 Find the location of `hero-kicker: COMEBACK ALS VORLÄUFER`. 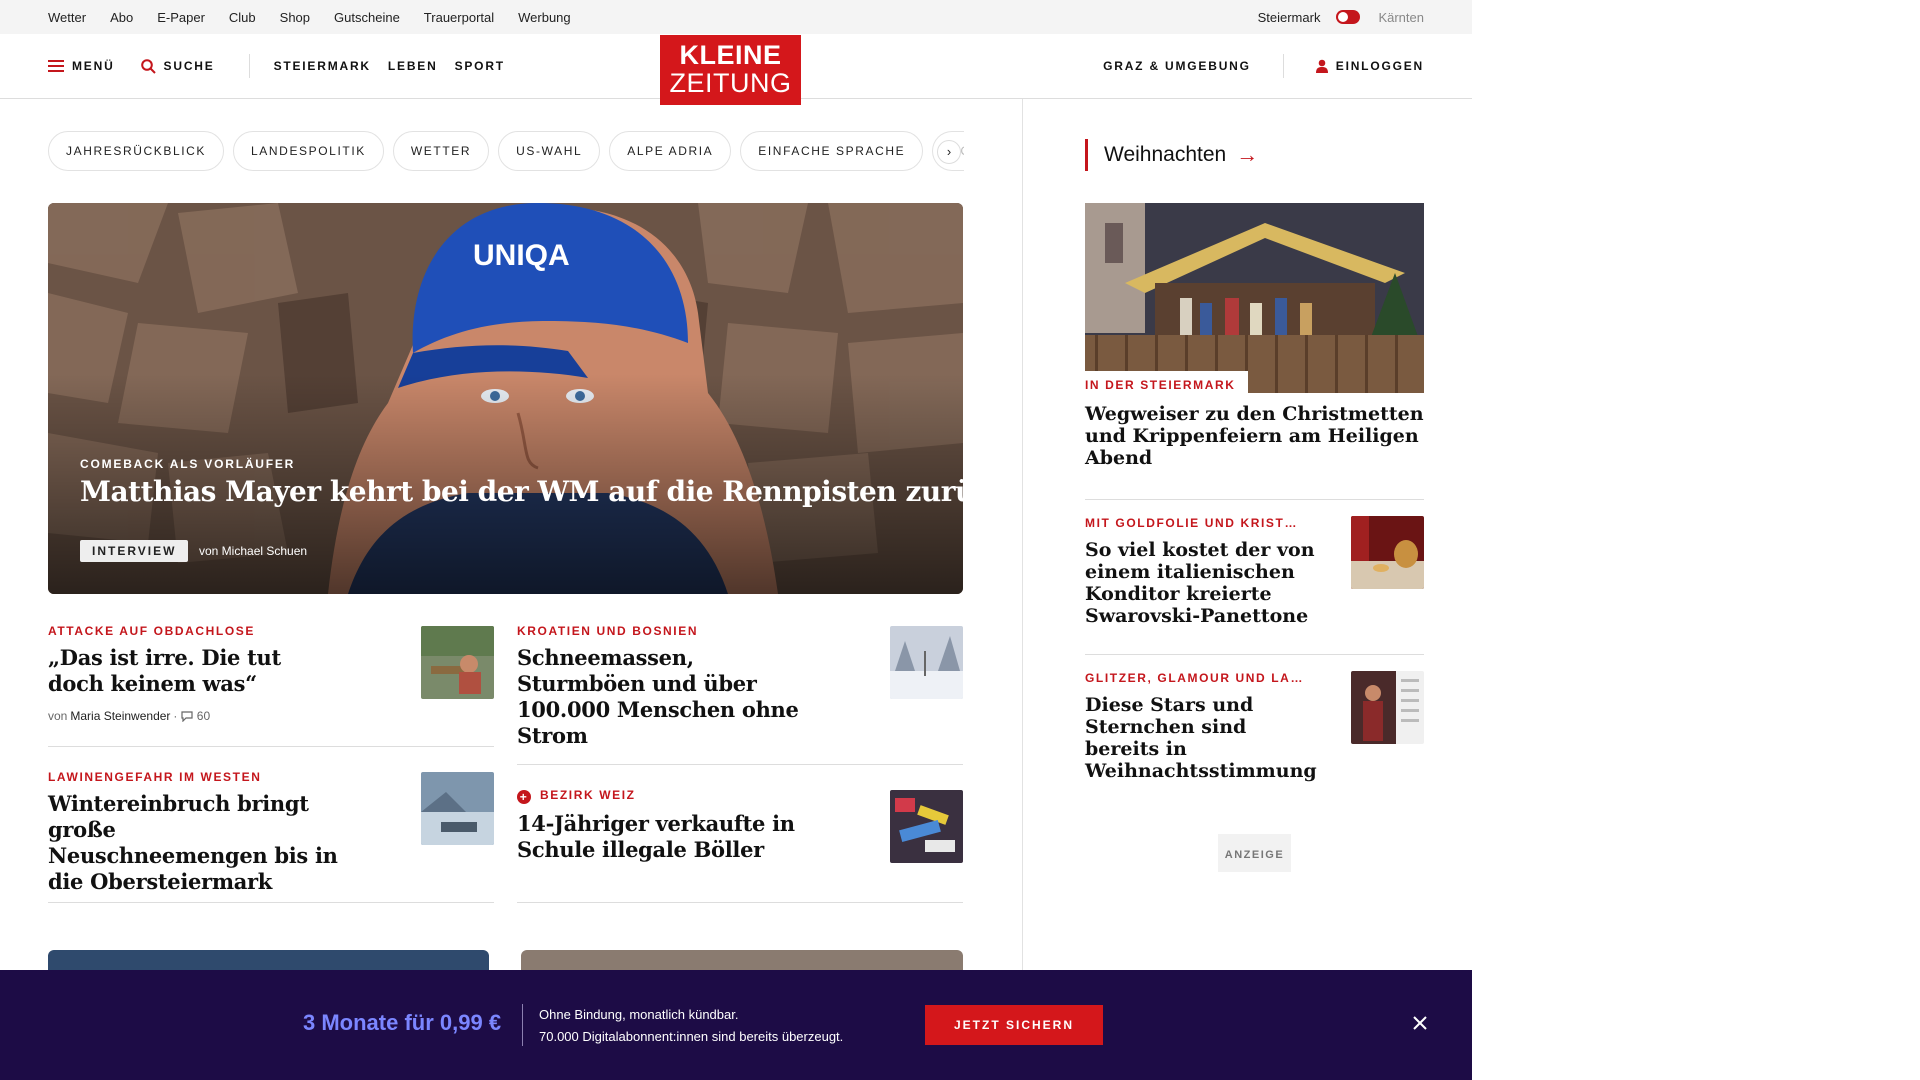

hero-kicker: COMEBACK ALS VORLÄUFER is located at coordinates (188, 464).